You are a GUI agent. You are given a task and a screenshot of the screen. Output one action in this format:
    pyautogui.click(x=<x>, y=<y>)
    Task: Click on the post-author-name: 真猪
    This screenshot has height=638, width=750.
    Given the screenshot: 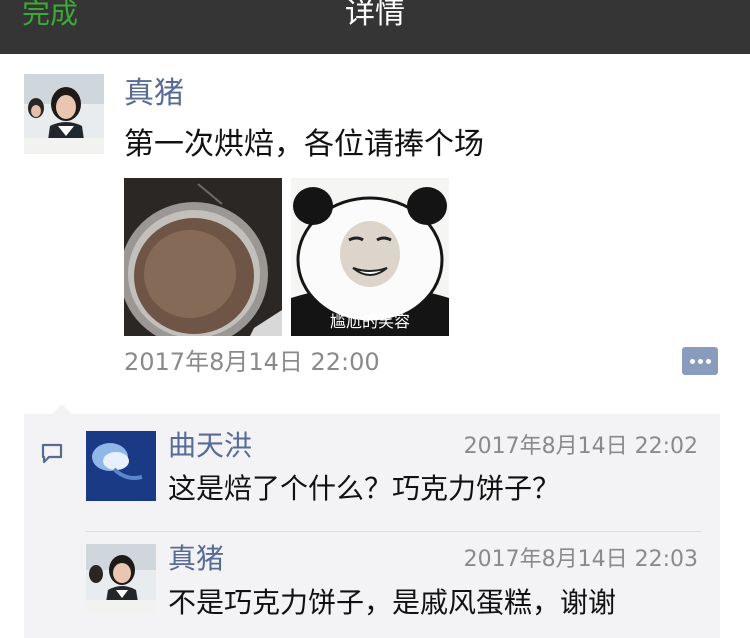 What is the action you would take?
    pyautogui.click(x=154, y=94)
    